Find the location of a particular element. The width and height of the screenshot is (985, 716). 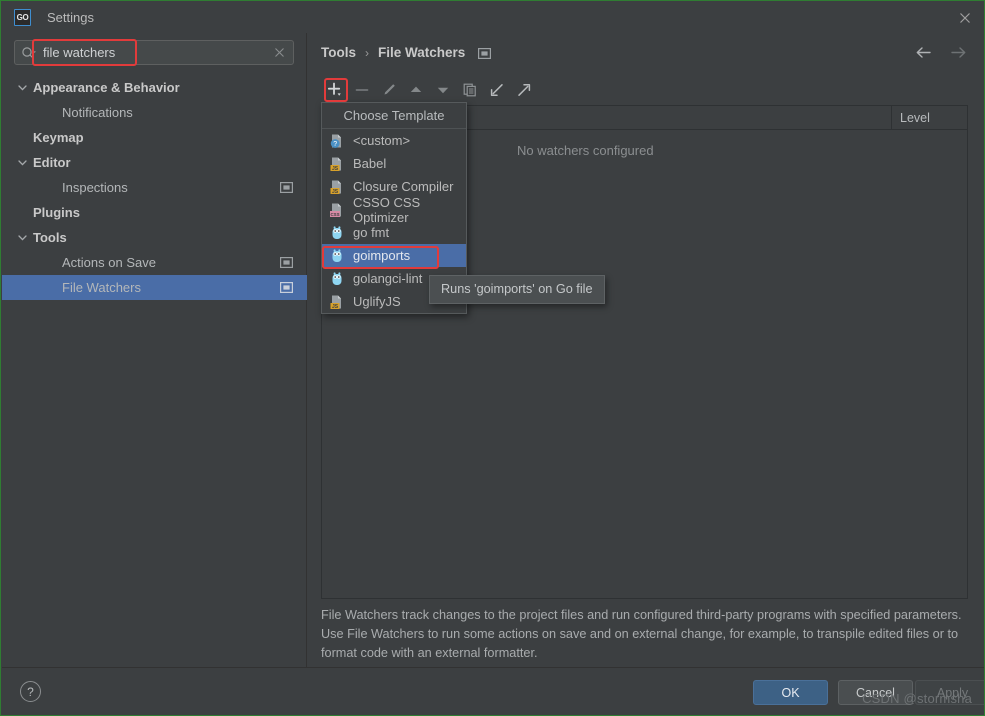

sidebar-item-inspections: Inspections is located at coordinates (154, 187).